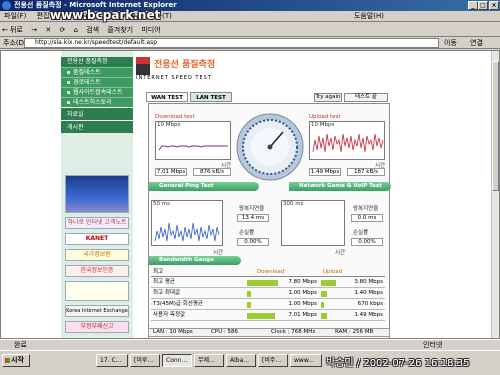 The width and height of the screenshot is (500, 375). I want to click on sidebar-item-website-test: 웹사이트접속테스트, so click(97, 92).